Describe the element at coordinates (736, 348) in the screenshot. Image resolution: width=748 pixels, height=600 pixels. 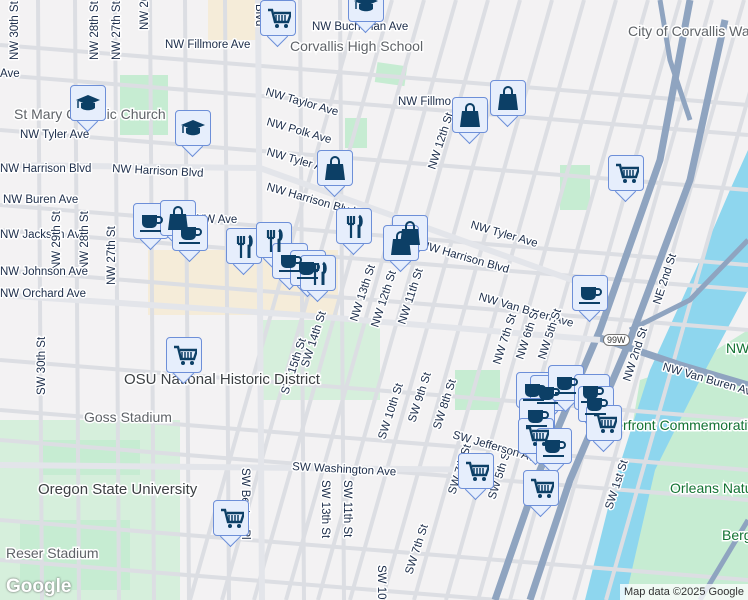
I see `place-label: NW Riv` at that location.